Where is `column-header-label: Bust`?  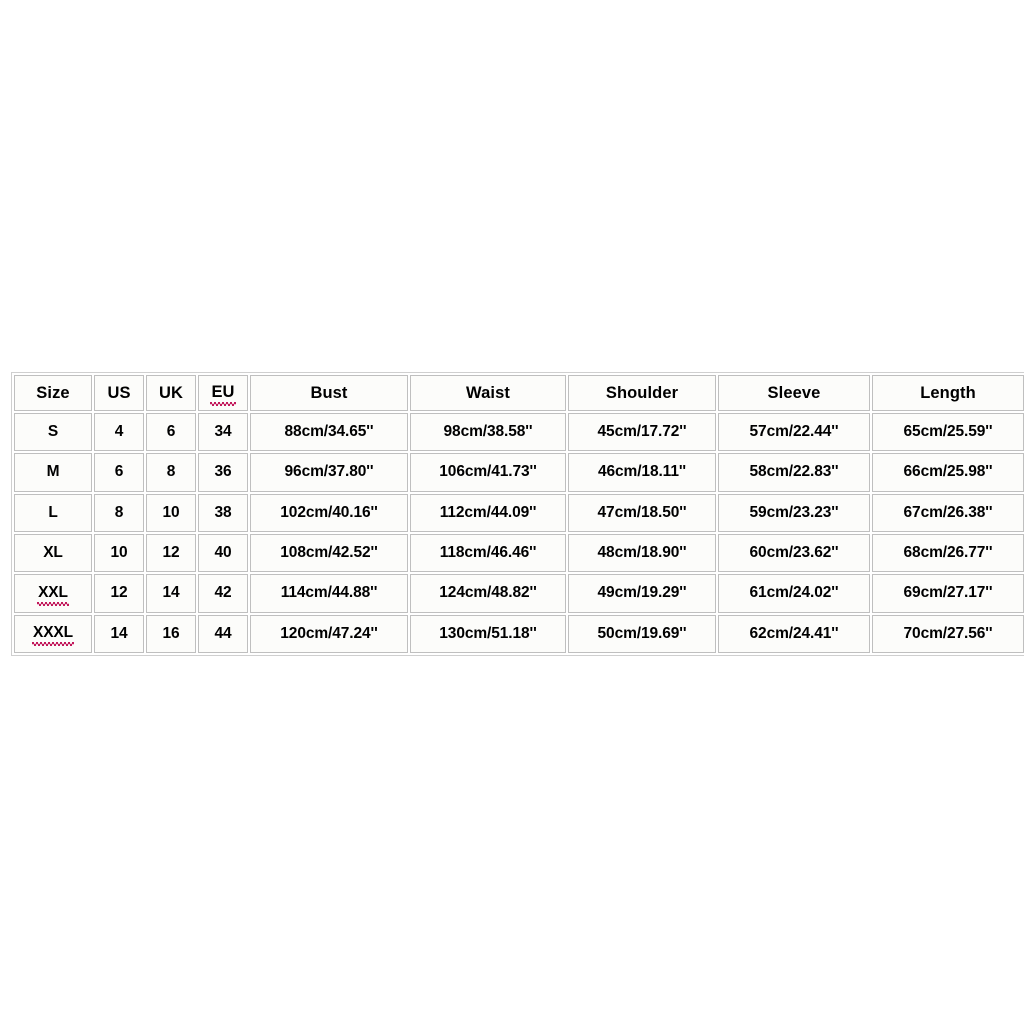
column-header-label: Bust is located at coordinates (329, 392).